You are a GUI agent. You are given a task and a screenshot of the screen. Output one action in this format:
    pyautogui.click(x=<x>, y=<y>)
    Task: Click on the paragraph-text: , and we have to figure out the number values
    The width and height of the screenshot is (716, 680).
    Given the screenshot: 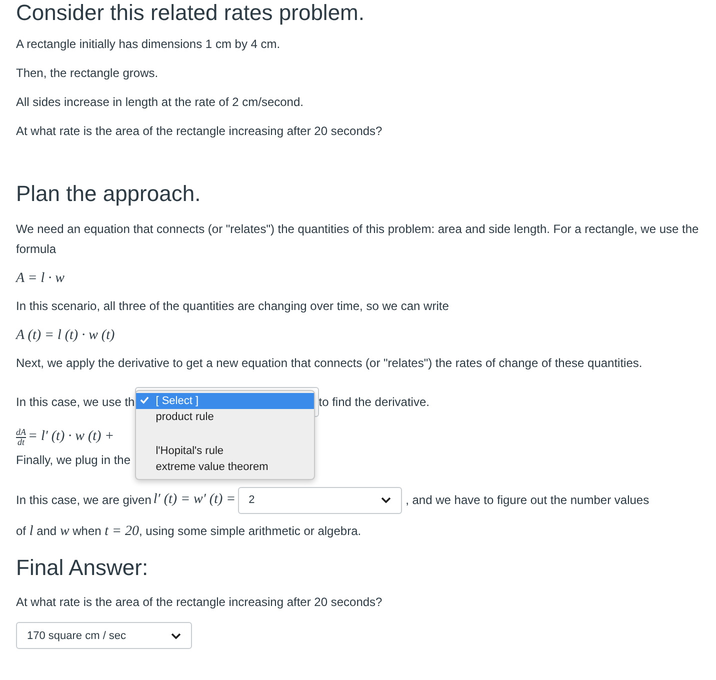 What is the action you would take?
    pyautogui.click(x=528, y=500)
    